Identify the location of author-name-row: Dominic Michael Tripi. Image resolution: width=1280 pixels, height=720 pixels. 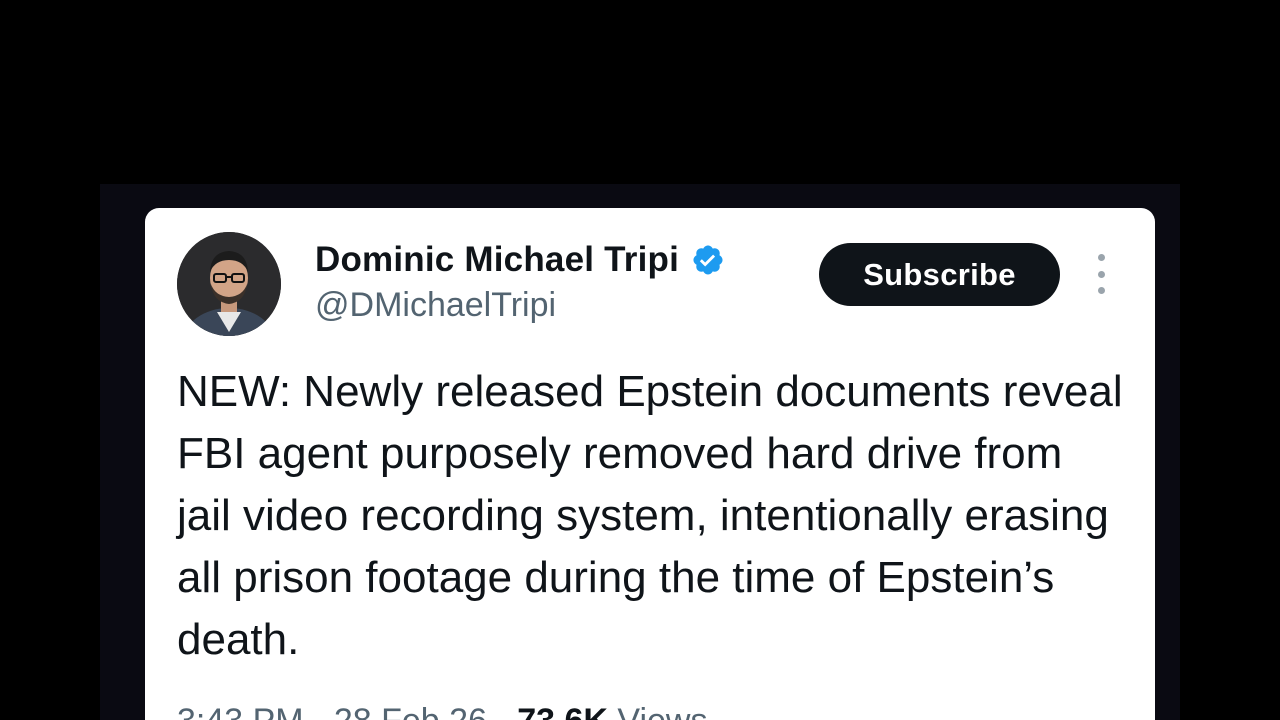
(520, 260).